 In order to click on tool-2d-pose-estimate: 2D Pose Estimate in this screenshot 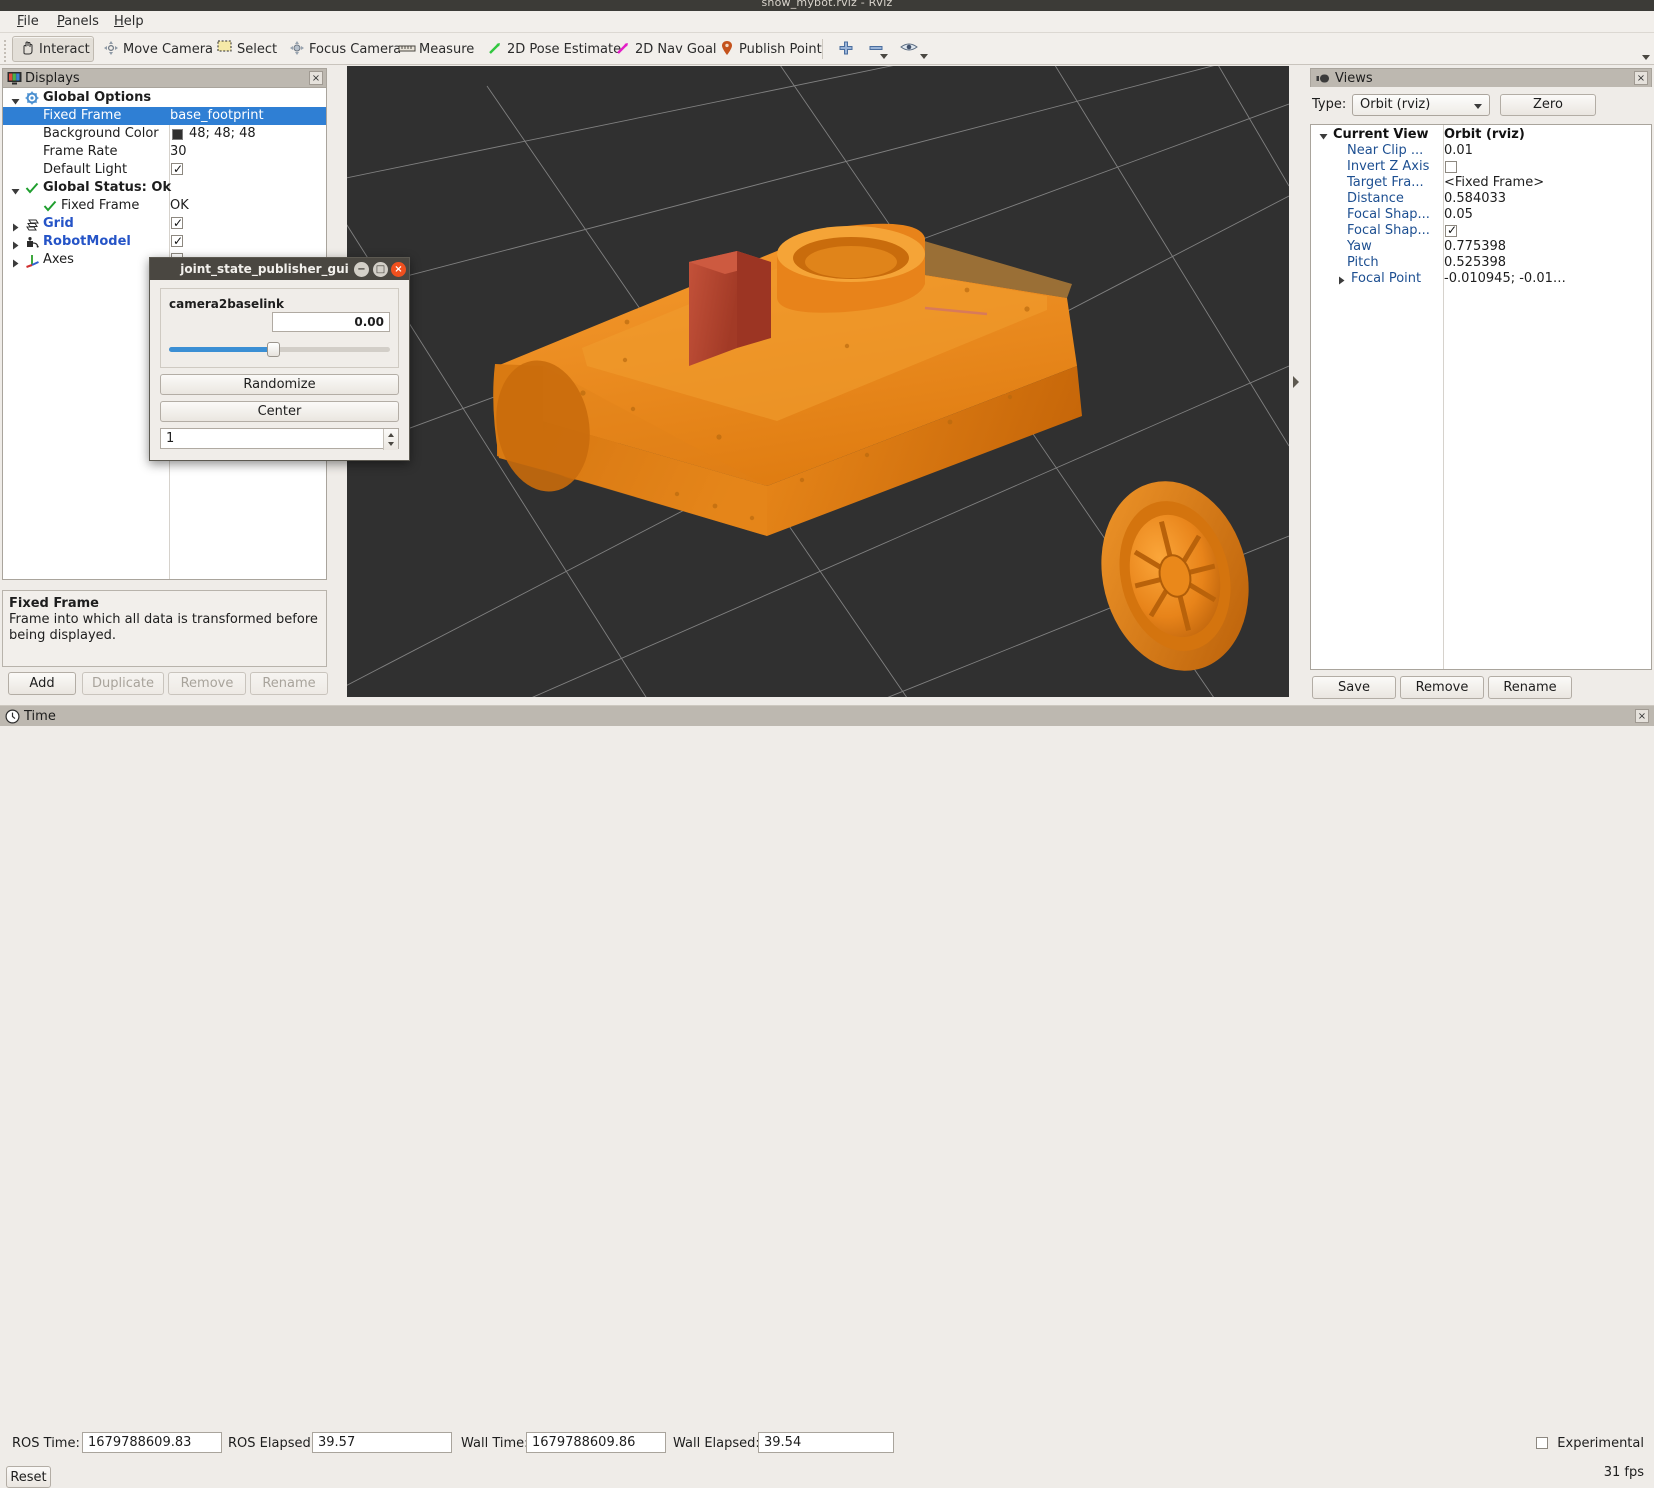, I will do `click(550, 49)`.